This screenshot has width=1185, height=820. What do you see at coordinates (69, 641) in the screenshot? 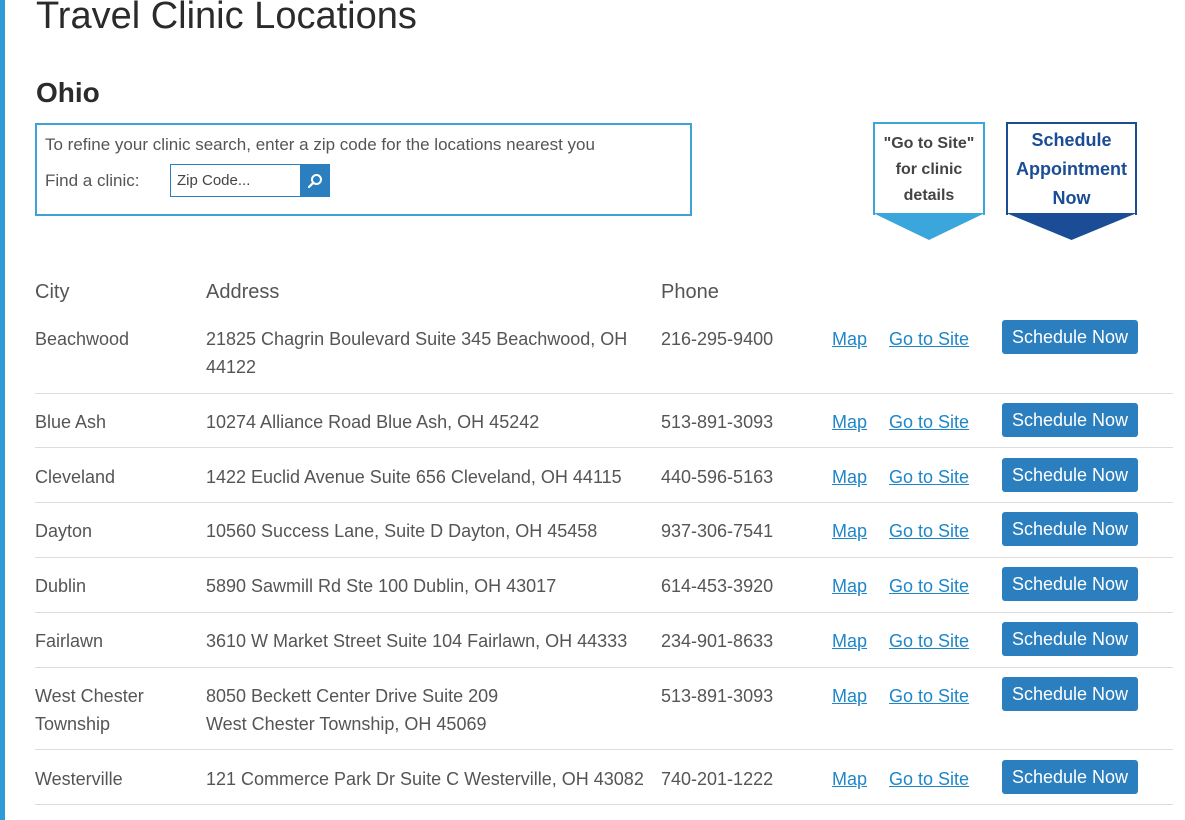
I see `row-city: Fairlawn` at bounding box center [69, 641].